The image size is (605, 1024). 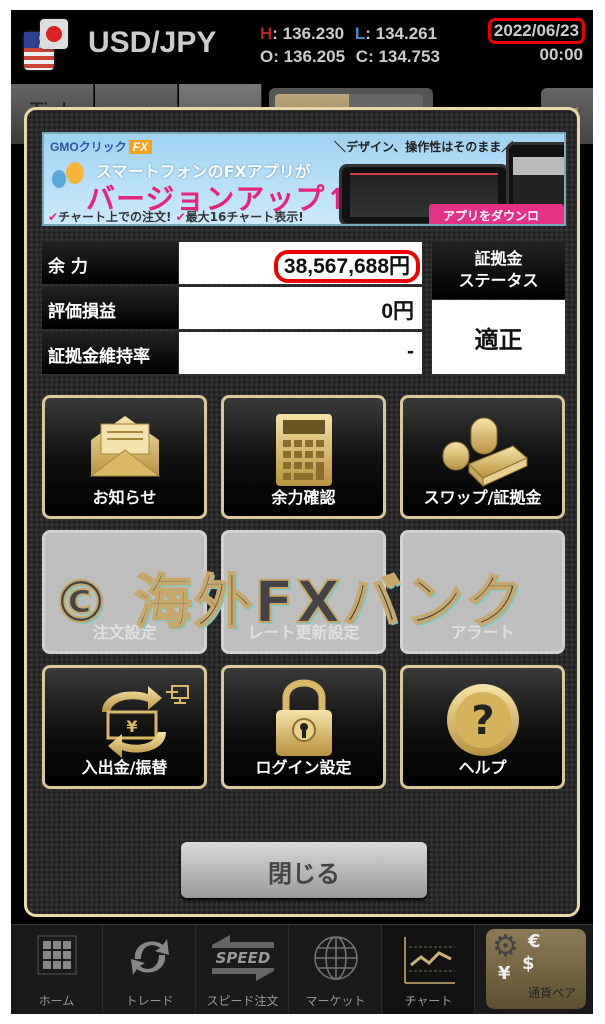 What do you see at coordinates (424, 147) in the screenshot?
I see `banner-tagline: ＼デザイン、操作性はそのまま／` at bounding box center [424, 147].